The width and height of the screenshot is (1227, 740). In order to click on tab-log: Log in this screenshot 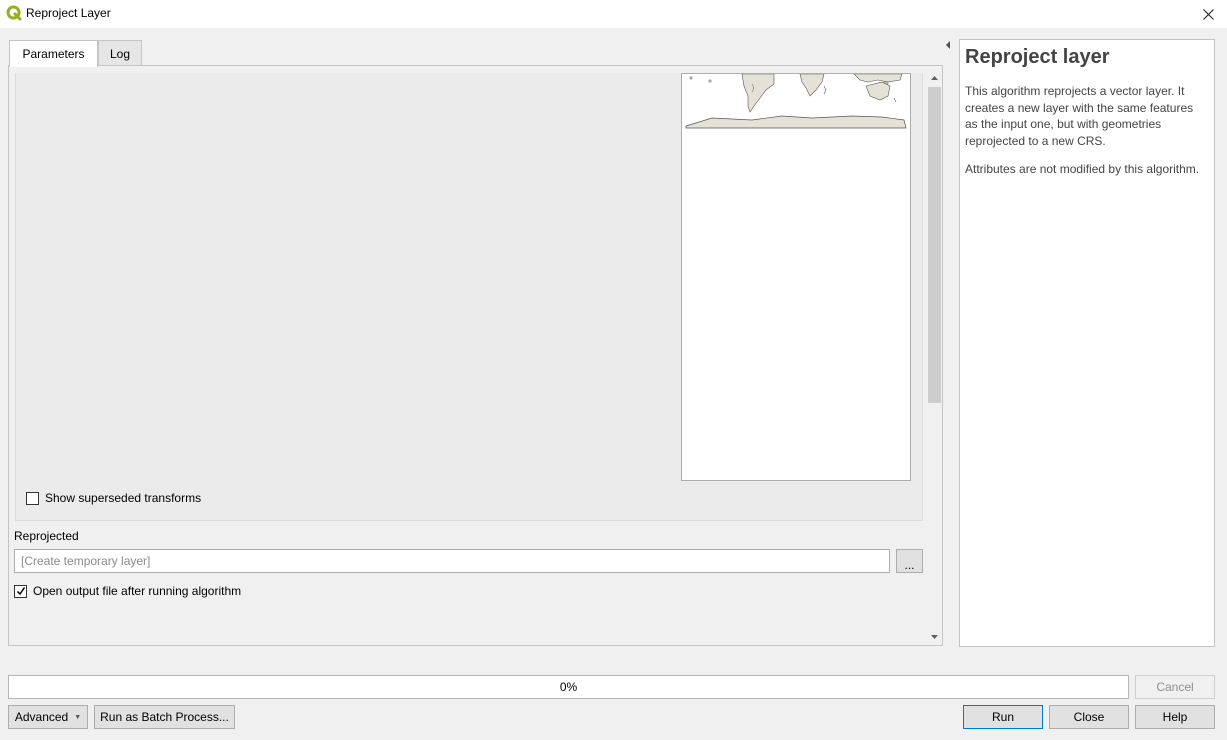, I will do `click(120, 53)`.